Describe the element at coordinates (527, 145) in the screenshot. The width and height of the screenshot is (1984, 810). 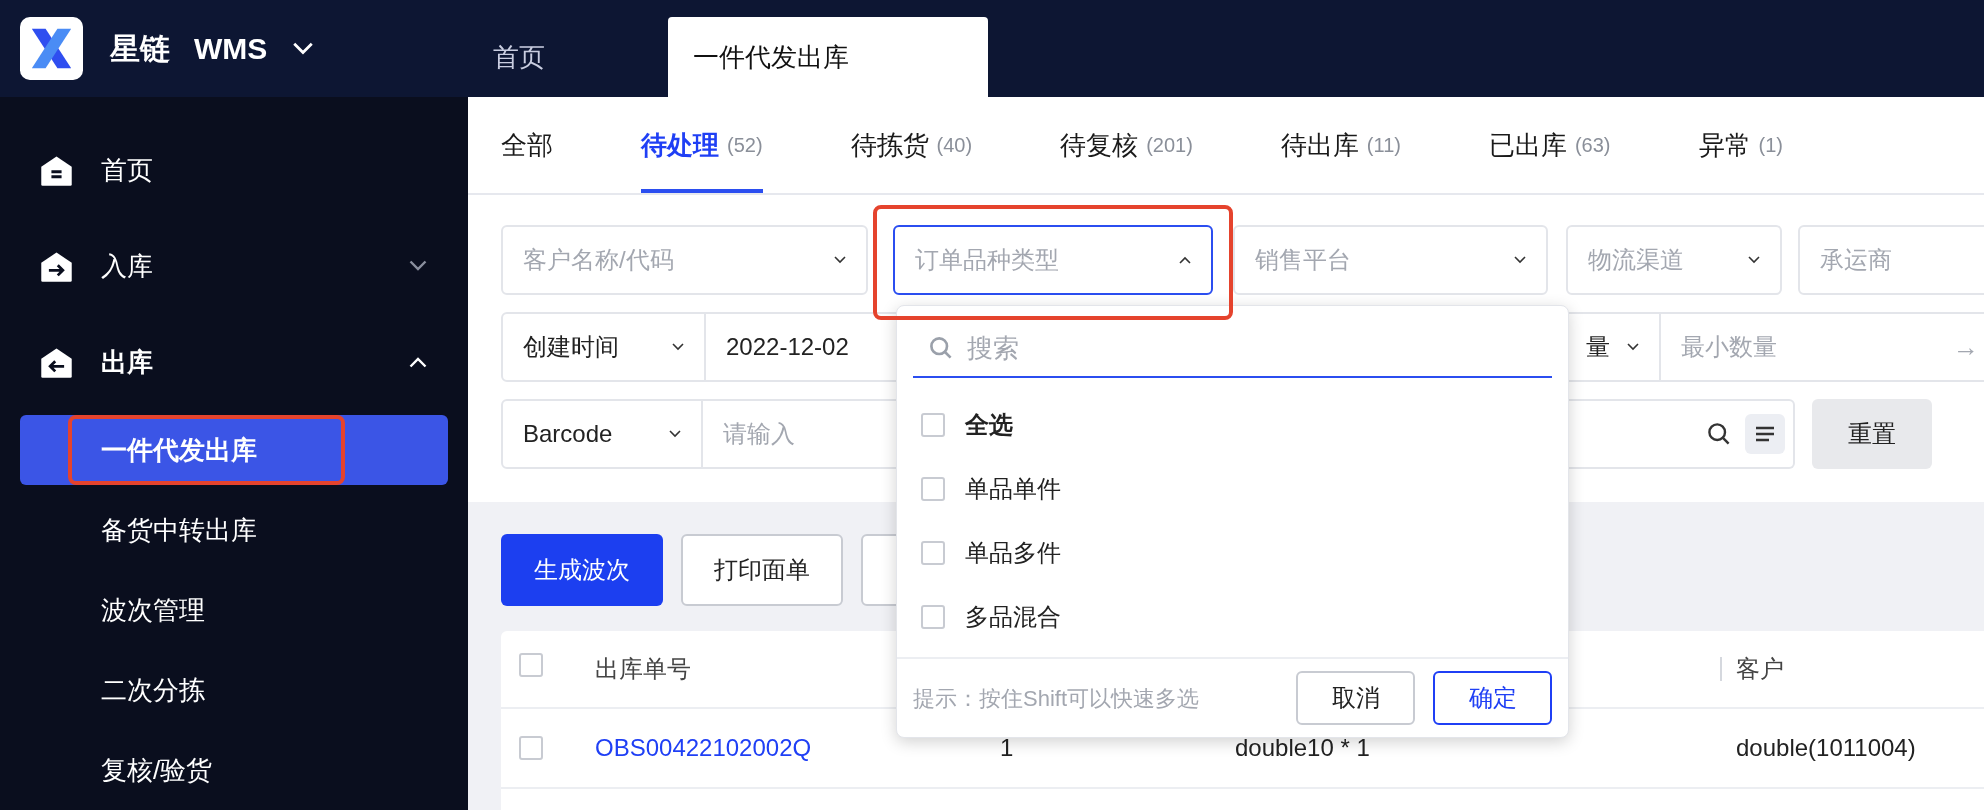
I see `status-tab: 全部` at that location.